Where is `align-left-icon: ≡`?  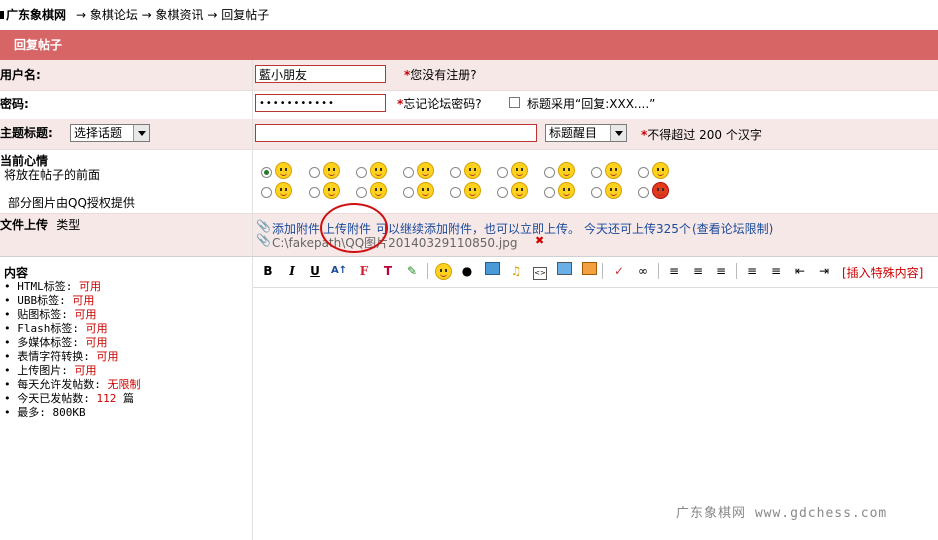 align-left-icon: ≡ is located at coordinates (674, 271).